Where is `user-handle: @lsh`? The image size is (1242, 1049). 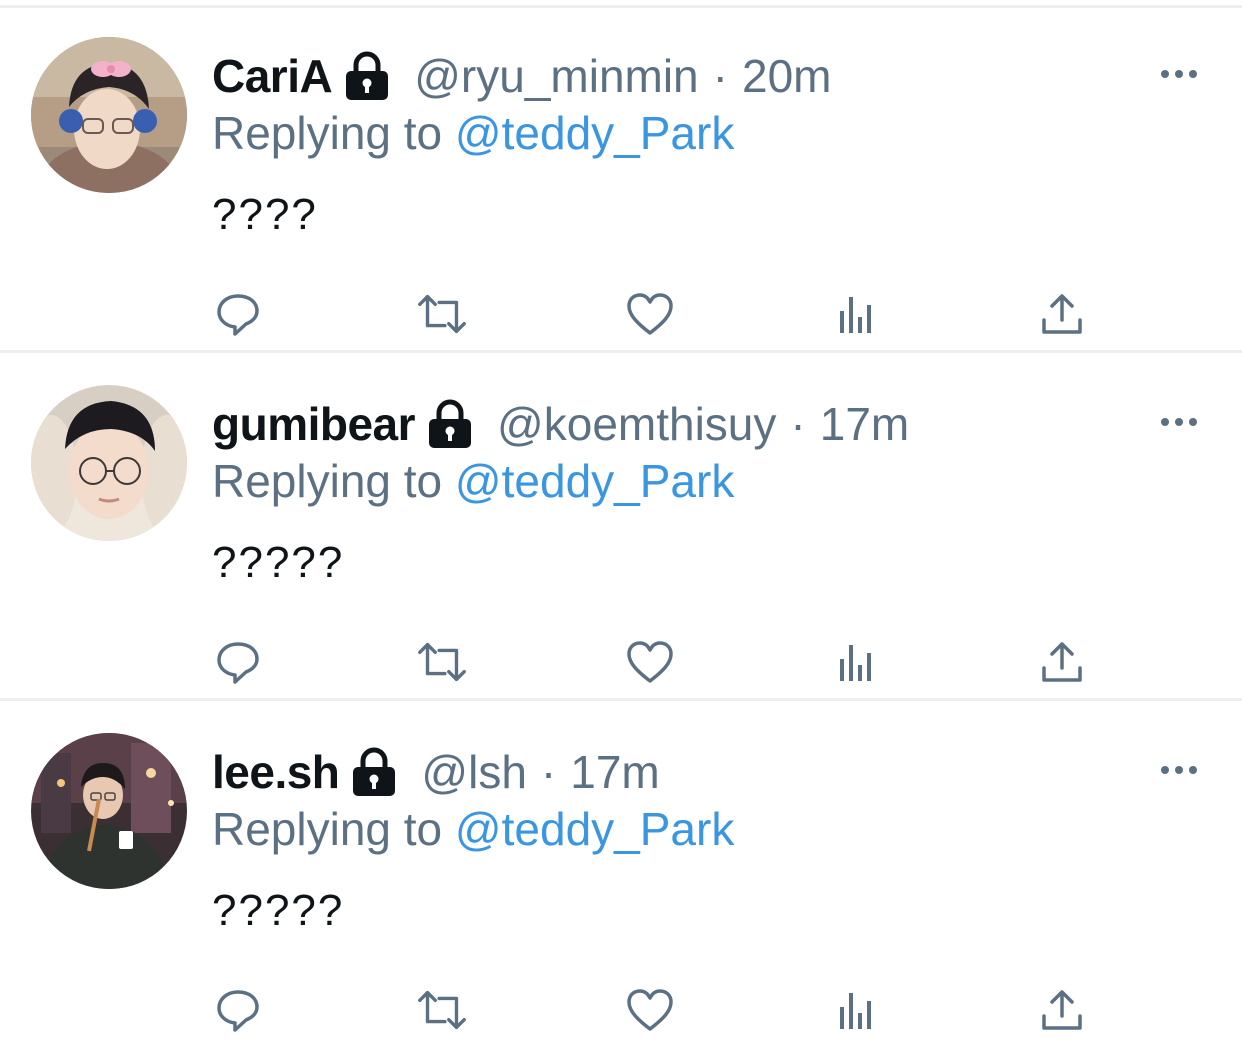 user-handle: @lsh is located at coordinates (474, 772).